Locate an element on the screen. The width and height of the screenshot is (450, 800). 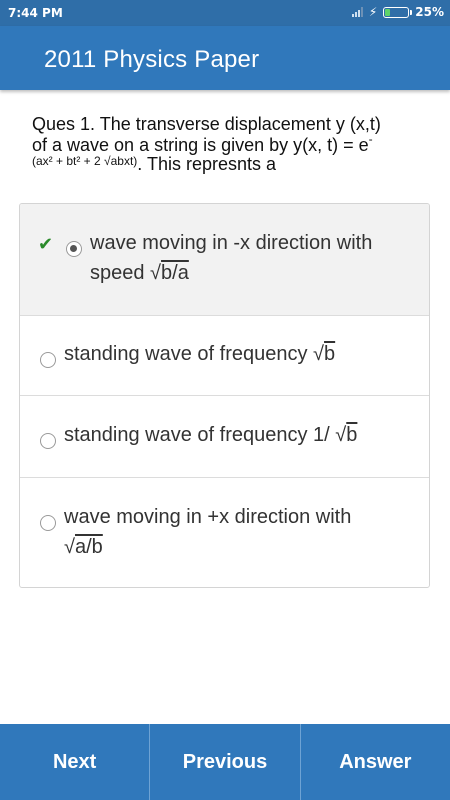
option-4-line-2: √a/b is located at coordinates (207, 547).